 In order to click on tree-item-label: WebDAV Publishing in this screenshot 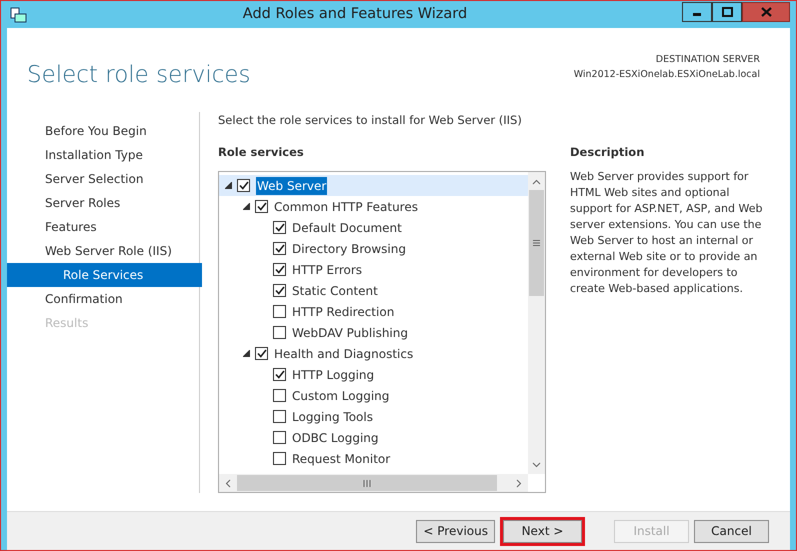, I will do `click(350, 333)`.